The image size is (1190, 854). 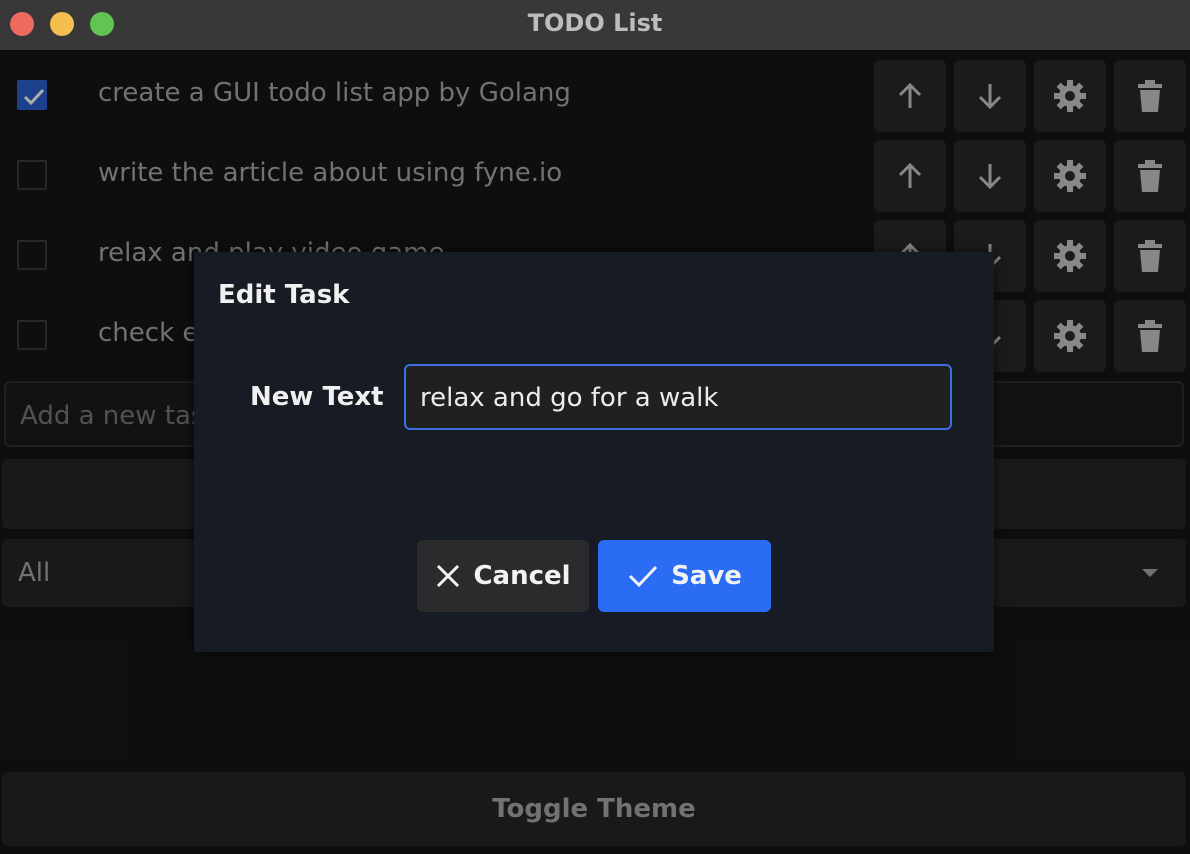 What do you see at coordinates (317, 397) in the screenshot?
I see `new-text-label: New Text` at bounding box center [317, 397].